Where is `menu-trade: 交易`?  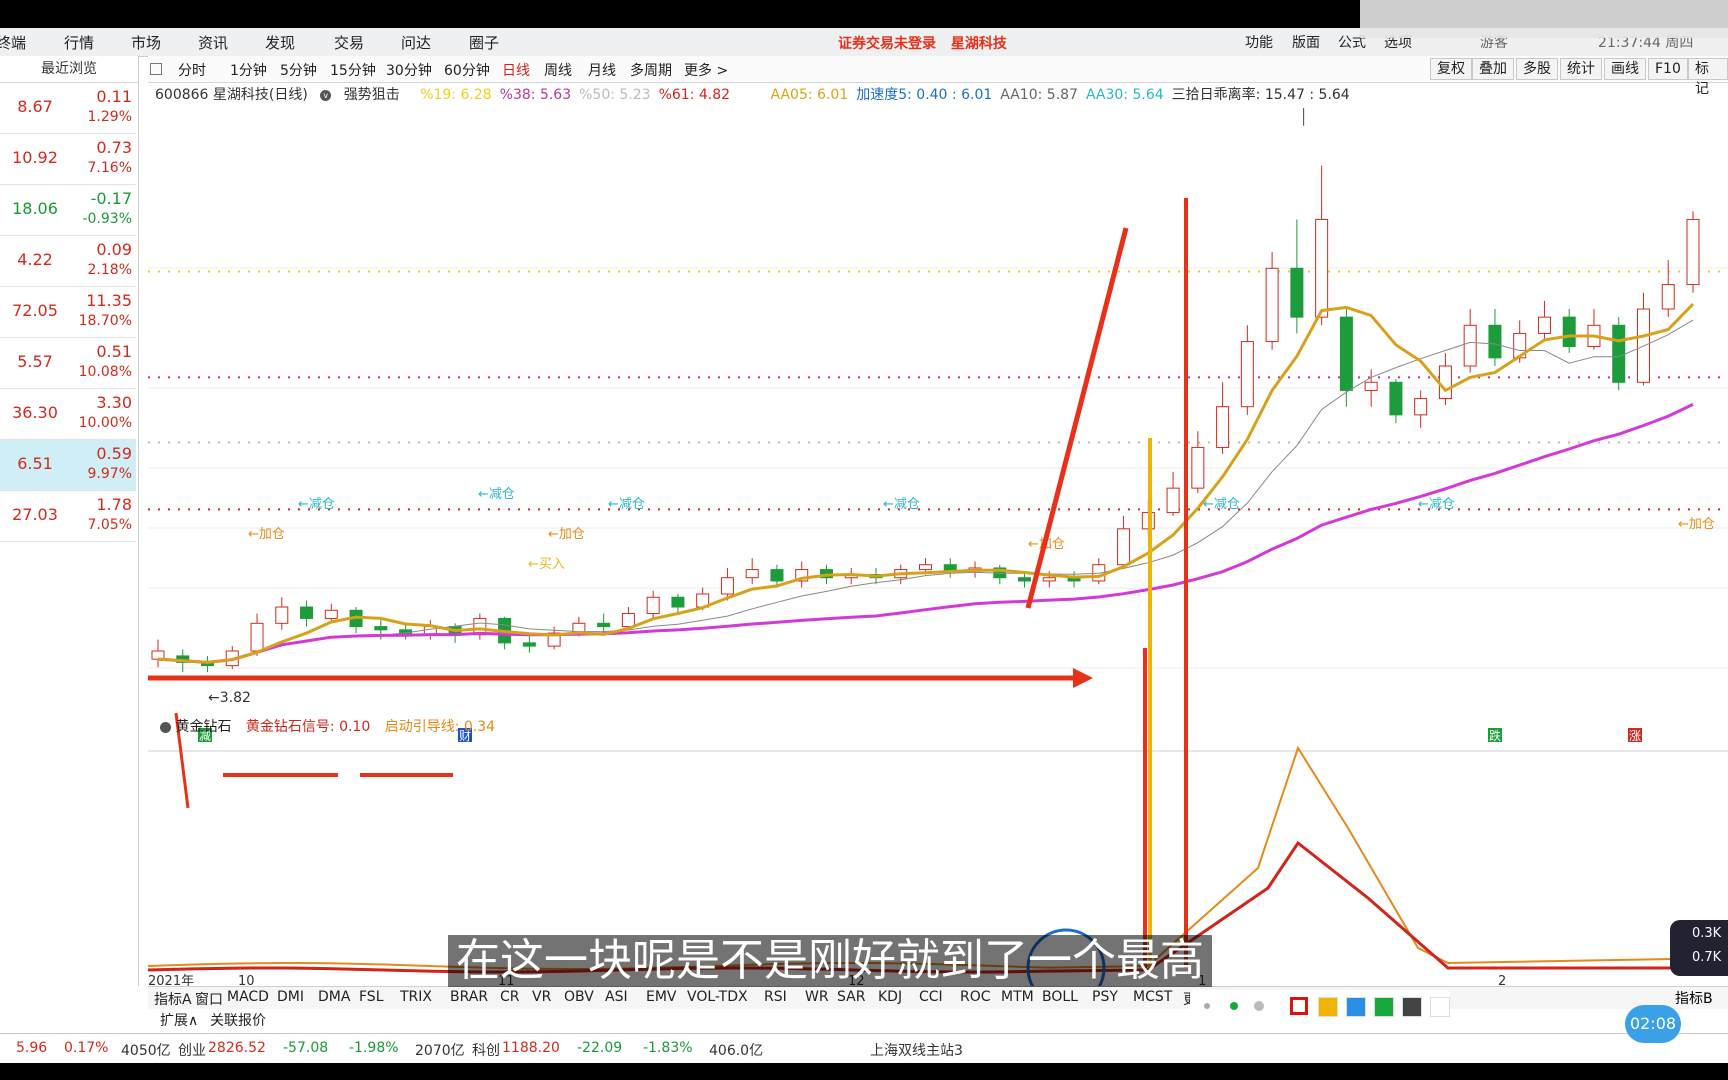
menu-trade: 交易 is located at coordinates (349, 42).